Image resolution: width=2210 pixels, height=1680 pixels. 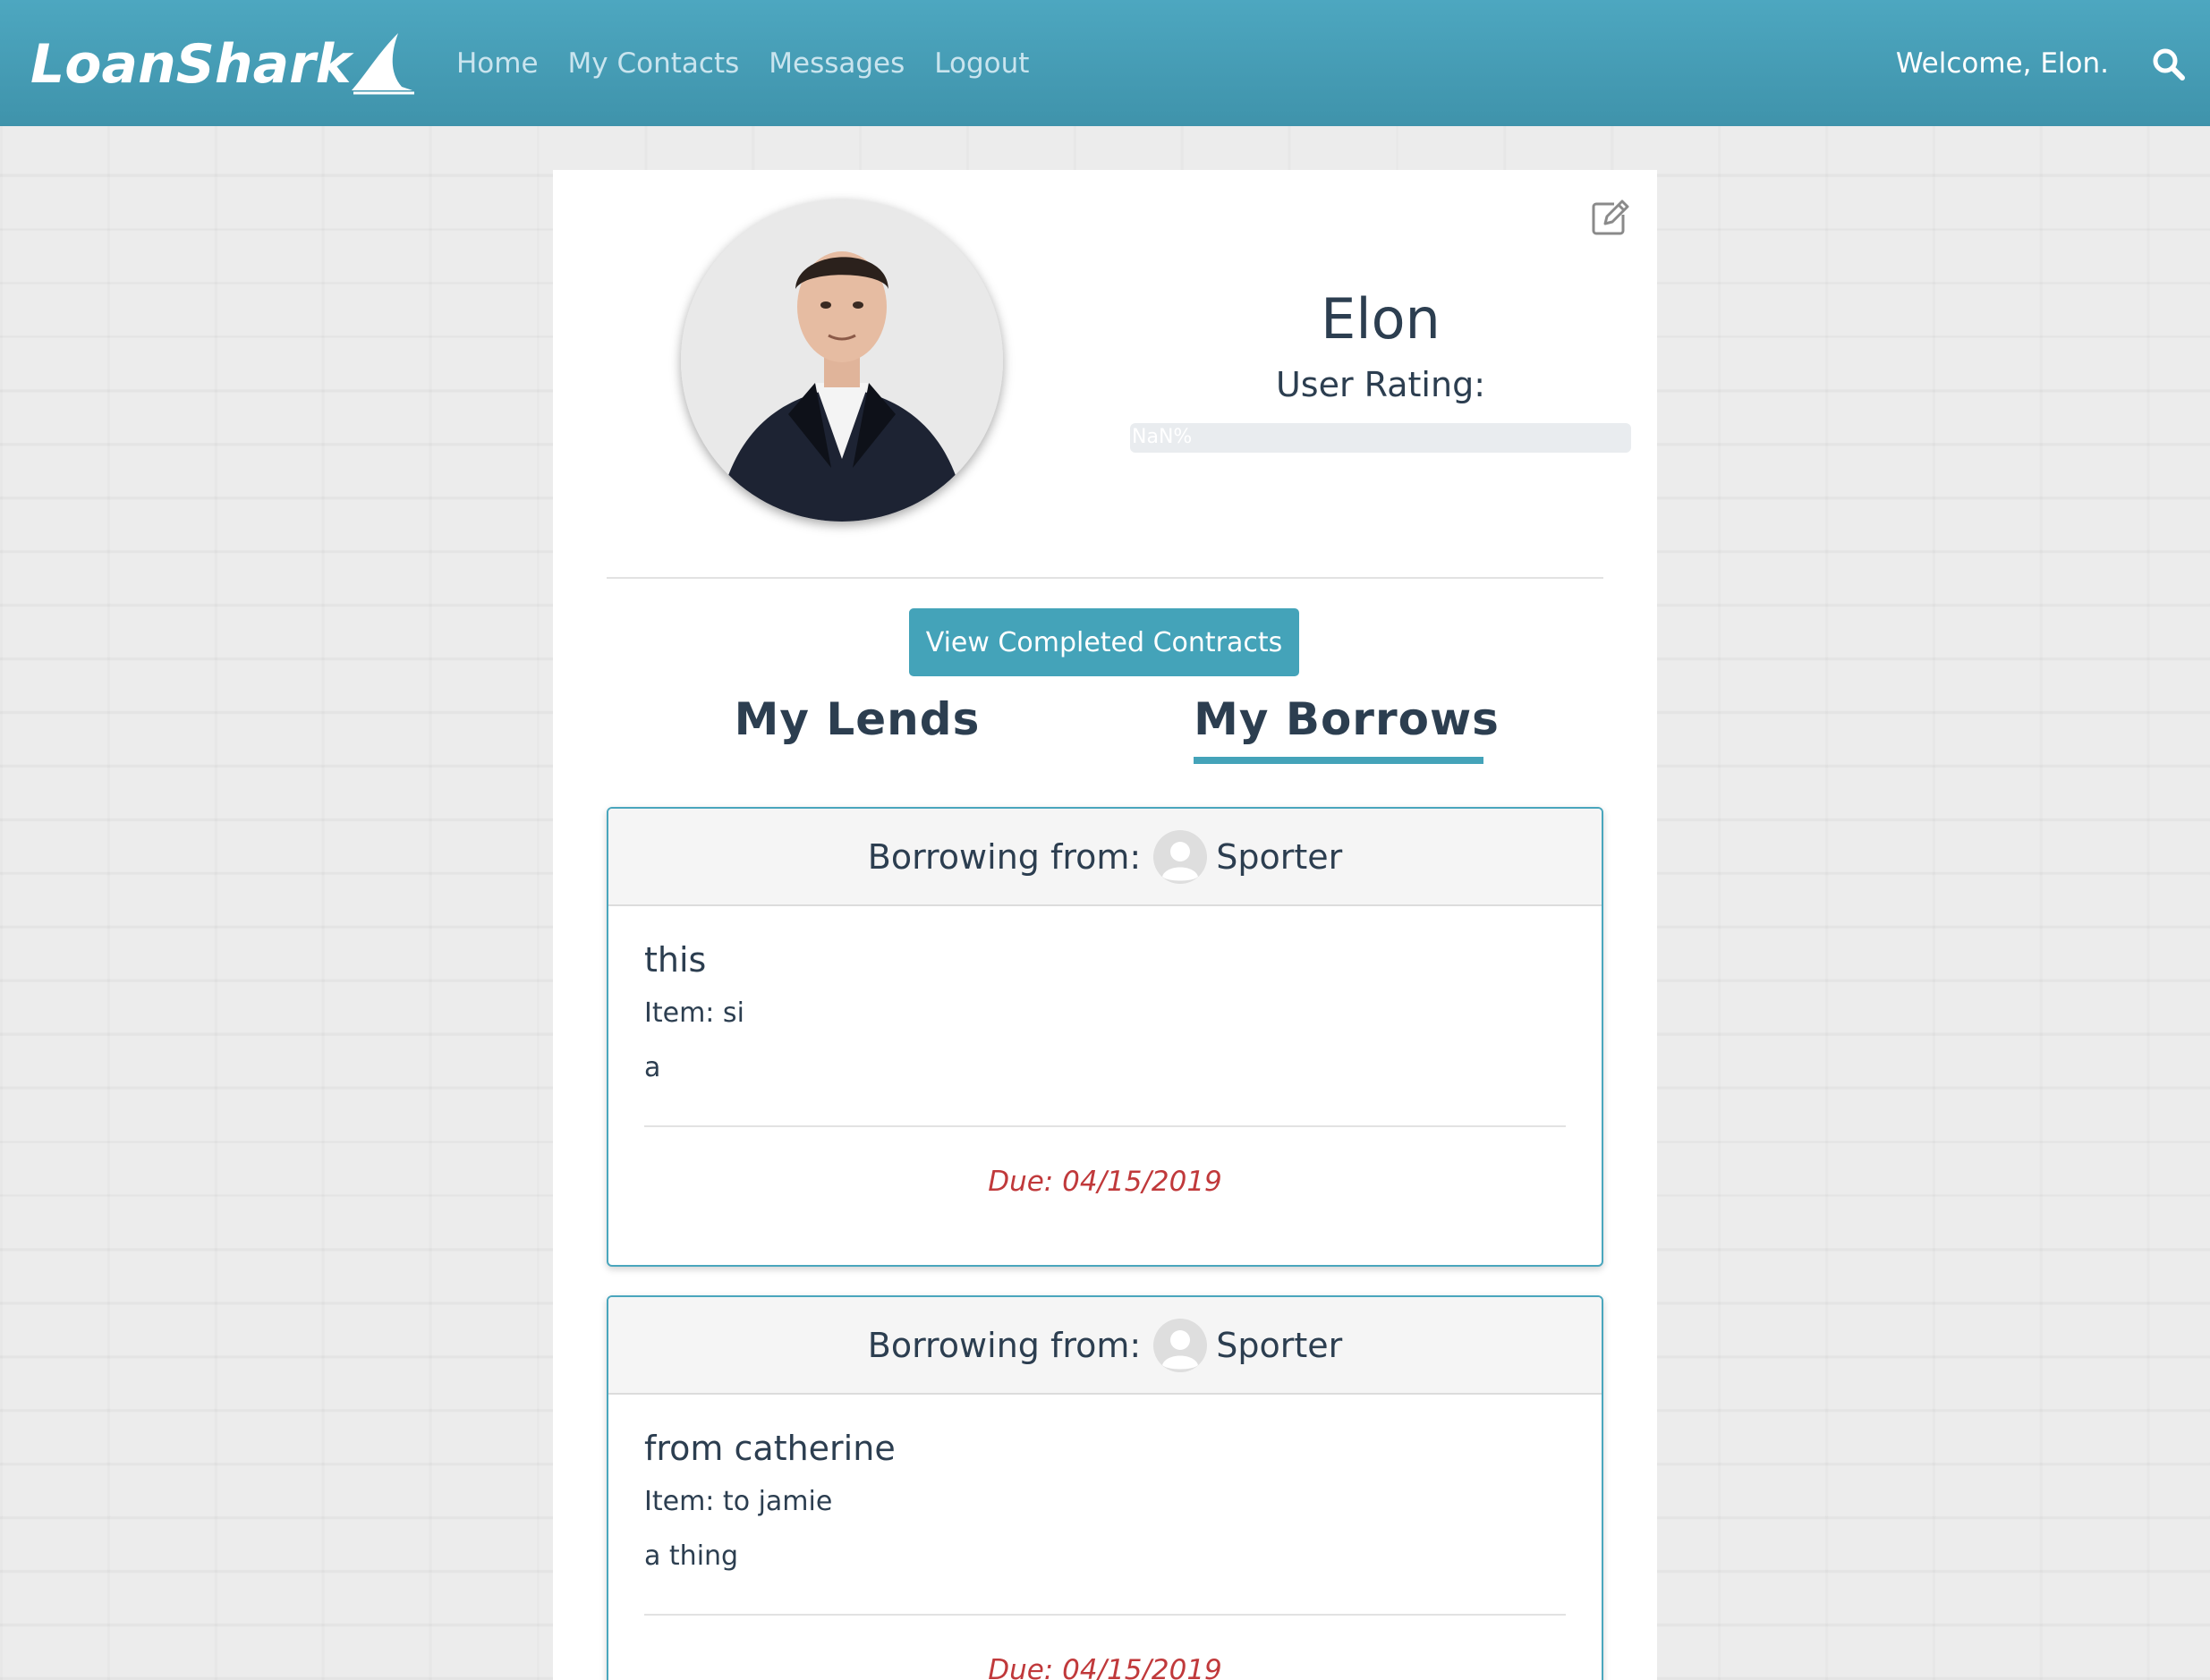 I want to click on contract-body: this Item: si a Due: 04/15/2019, so click(x=1105, y=1085).